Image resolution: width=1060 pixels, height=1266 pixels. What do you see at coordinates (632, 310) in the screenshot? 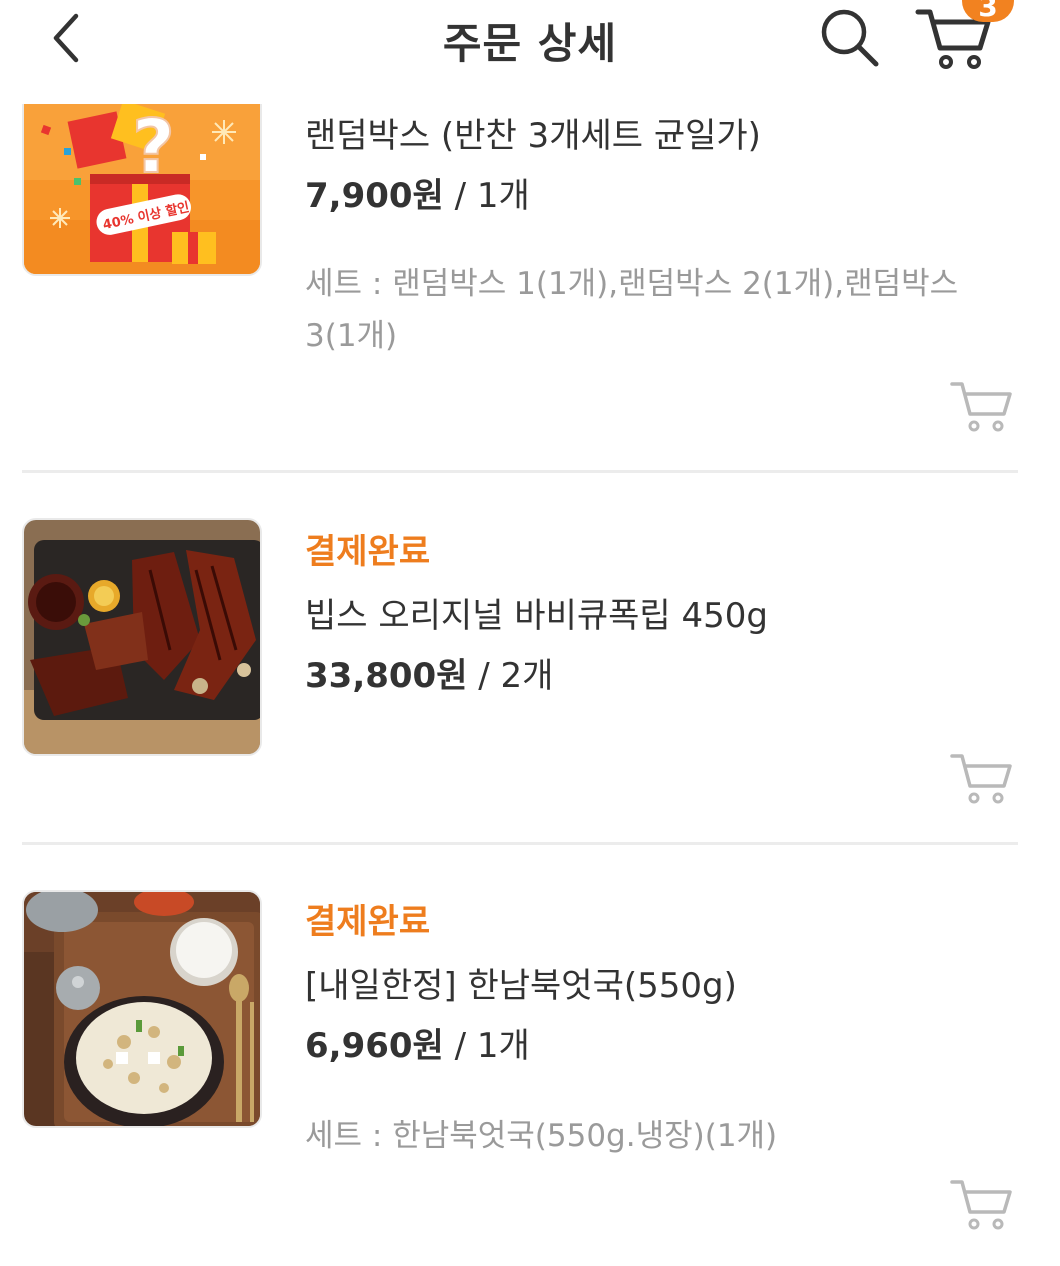
I see `set-info: 세트 : 랜덤박스 1(1개),랜덤박스 2(1개),랜덤박스 3(1개)` at bounding box center [632, 310].